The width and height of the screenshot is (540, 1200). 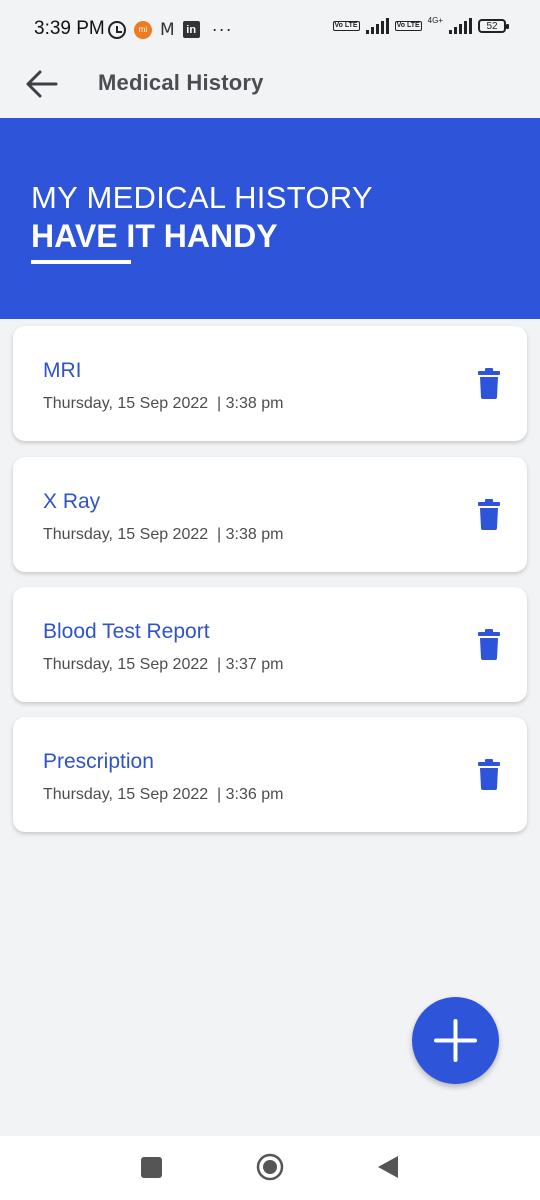 I want to click on page-title: Medical History, so click(x=181, y=82).